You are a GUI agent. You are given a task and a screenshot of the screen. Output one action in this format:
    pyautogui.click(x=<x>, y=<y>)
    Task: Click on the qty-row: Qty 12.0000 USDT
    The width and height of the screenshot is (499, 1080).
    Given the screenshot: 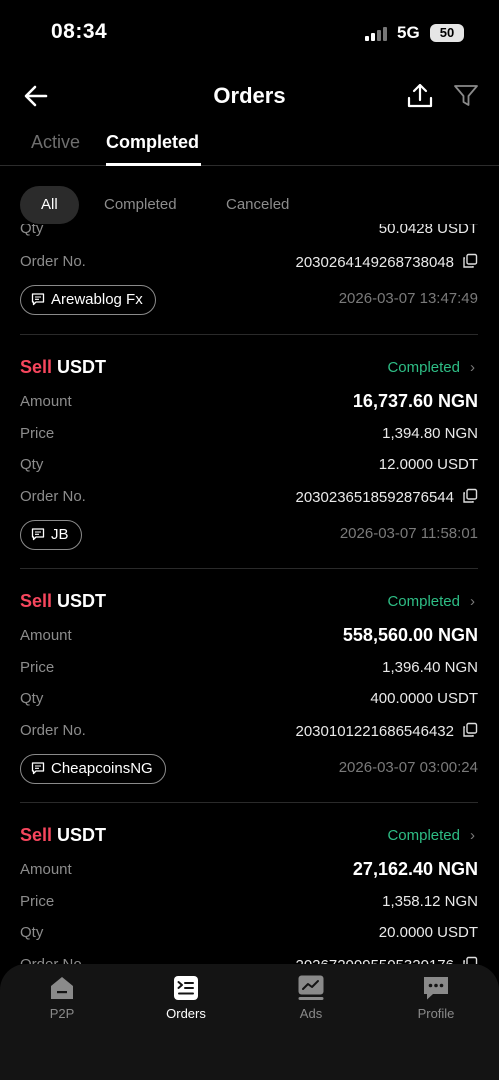 What is the action you would take?
    pyautogui.click(x=249, y=468)
    